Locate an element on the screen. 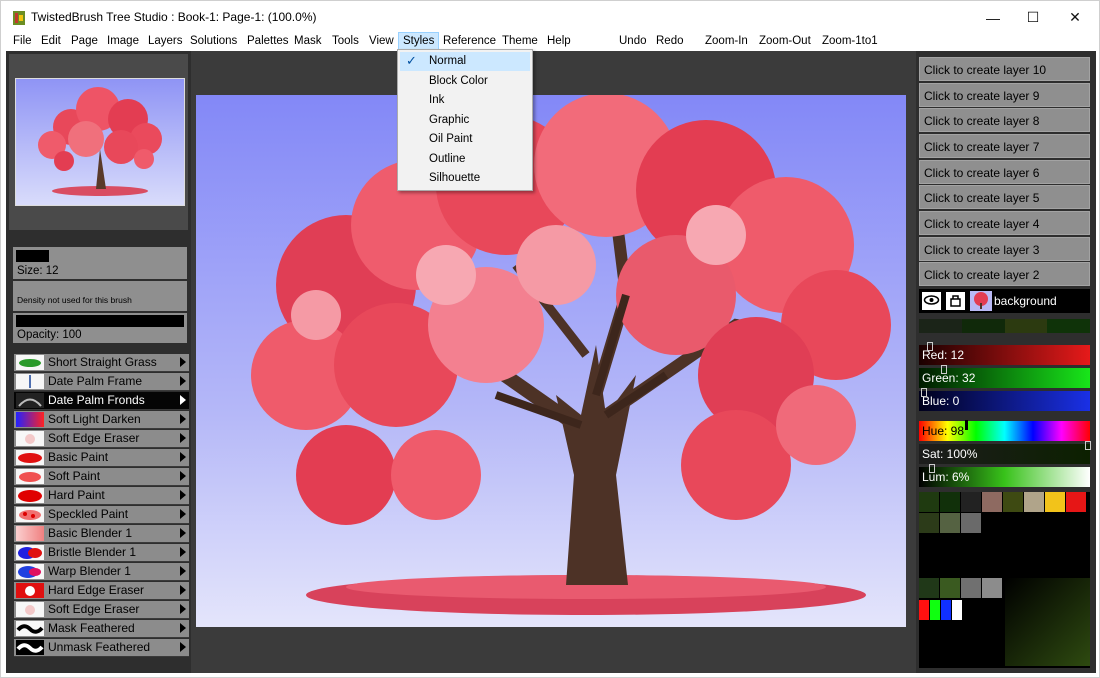 The image size is (1100, 678). brush-item: Warp Blender 1 is located at coordinates (101, 572).